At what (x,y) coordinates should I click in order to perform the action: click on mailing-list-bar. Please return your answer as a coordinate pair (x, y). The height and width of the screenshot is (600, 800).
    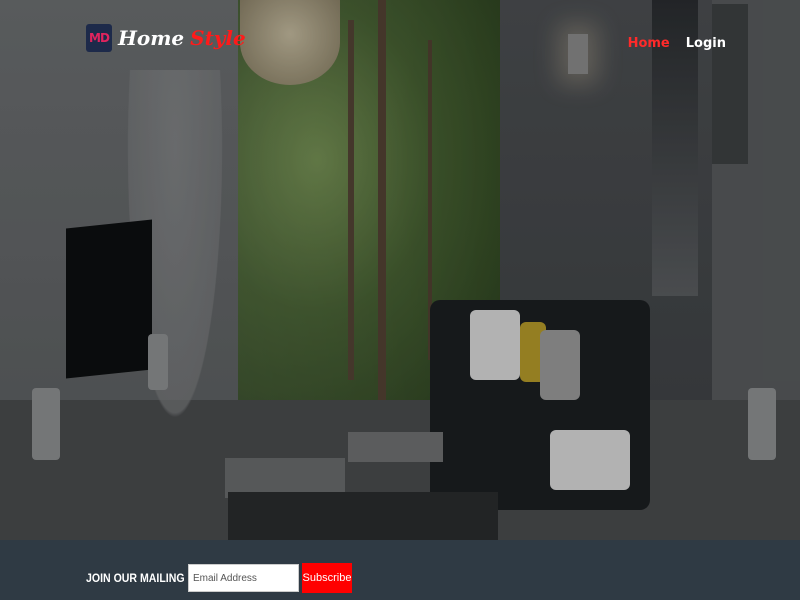
    Looking at the image, I should click on (400, 570).